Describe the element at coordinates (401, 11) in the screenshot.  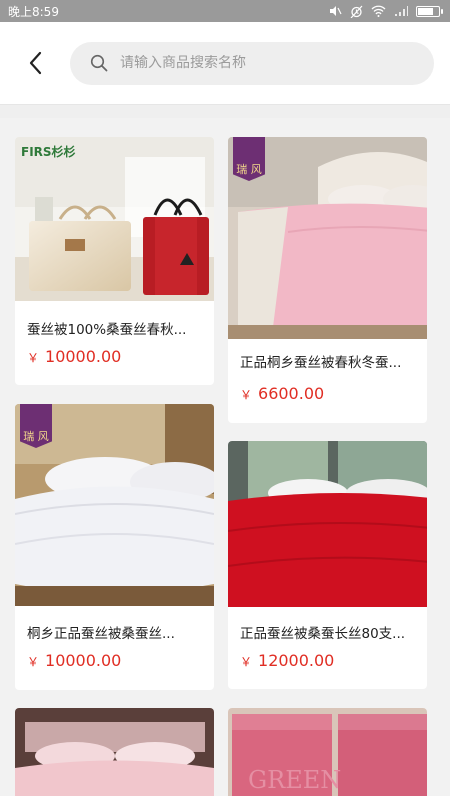
I see `signal-icon` at that location.